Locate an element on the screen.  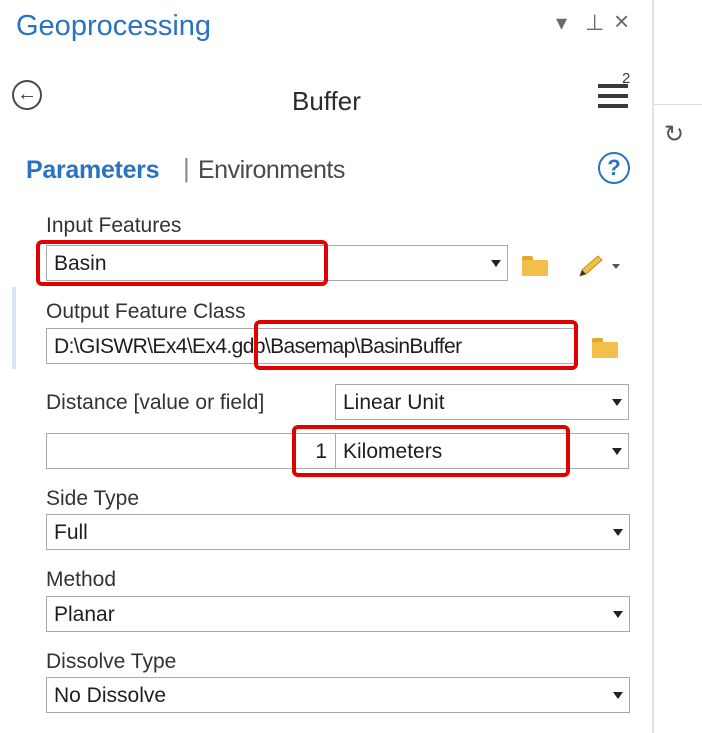
side-type-select: Full is located at coordinates (338, 532).